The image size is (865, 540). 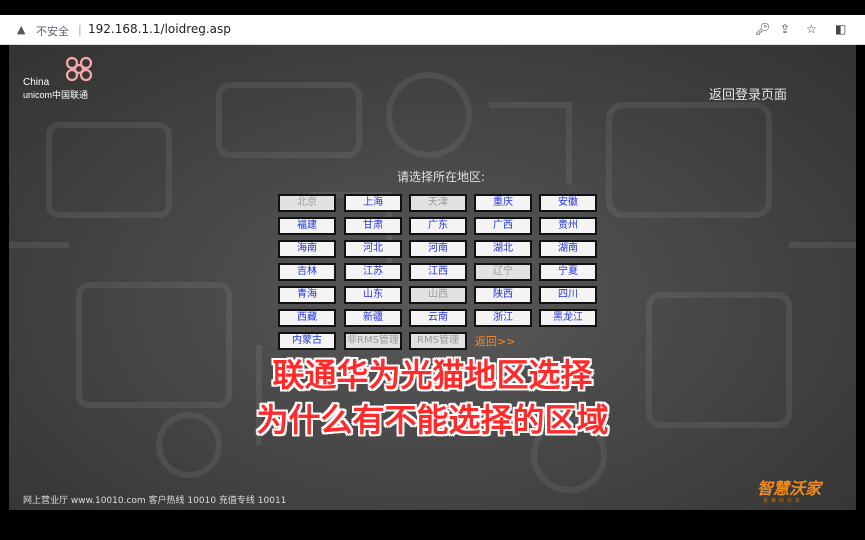 I want to click on region-button: 黑龙江, so click(x=568, y=318).